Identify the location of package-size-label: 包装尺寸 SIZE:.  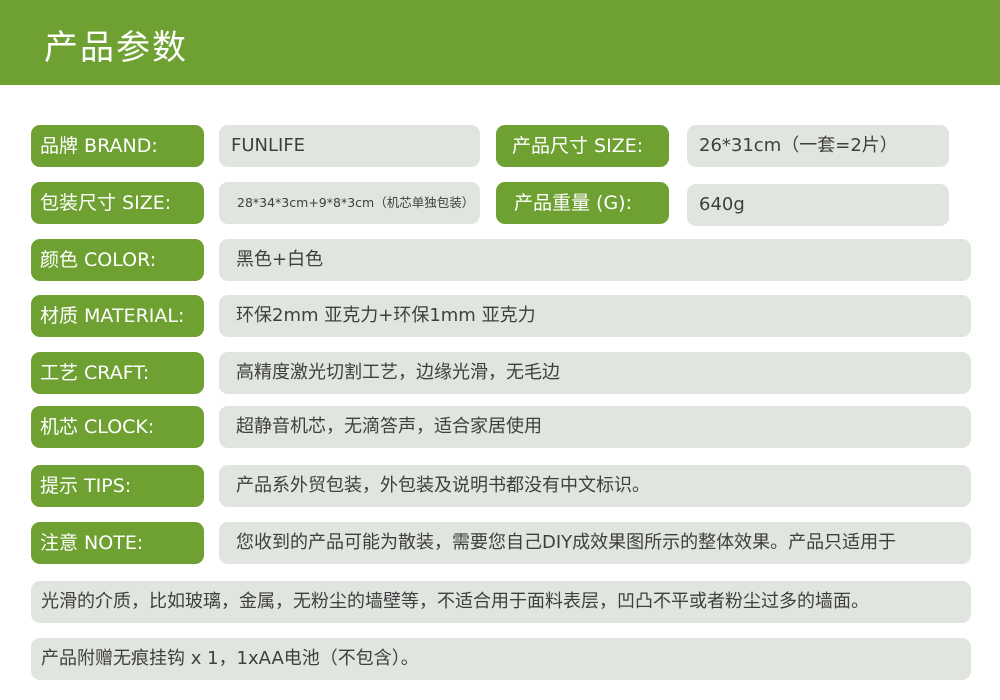
(117, 203).